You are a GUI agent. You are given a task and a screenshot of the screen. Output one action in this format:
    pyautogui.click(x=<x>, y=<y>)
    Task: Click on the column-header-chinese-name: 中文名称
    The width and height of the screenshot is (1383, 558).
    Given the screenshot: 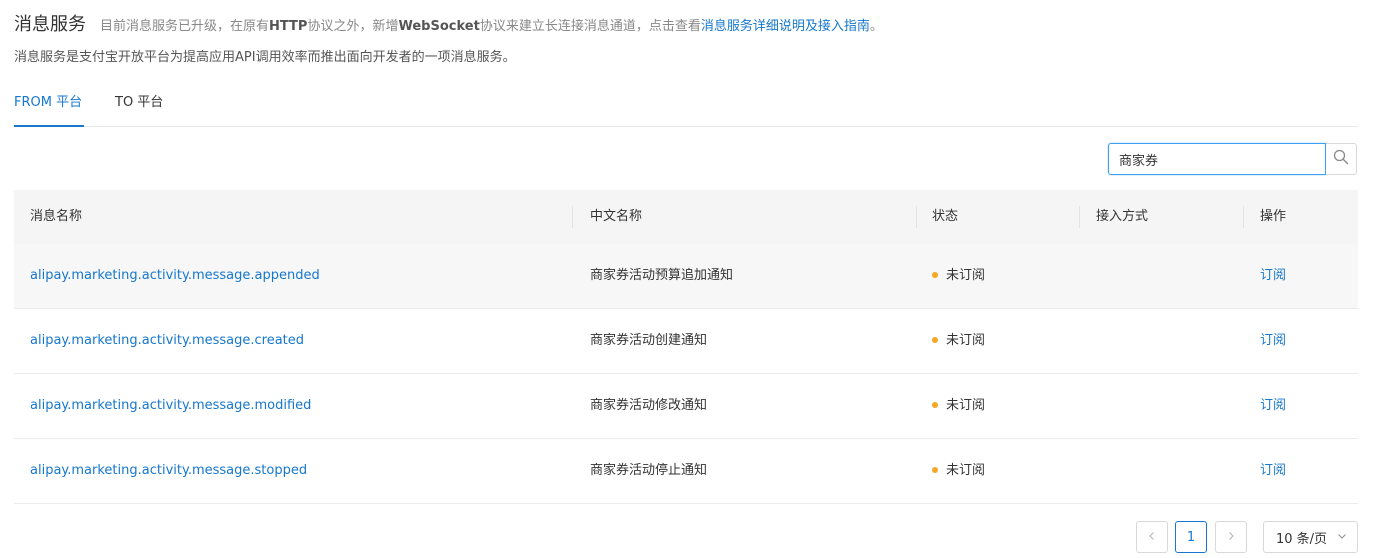 What is the action you would take?
    pyautogui.click(x=616, y=216)
    